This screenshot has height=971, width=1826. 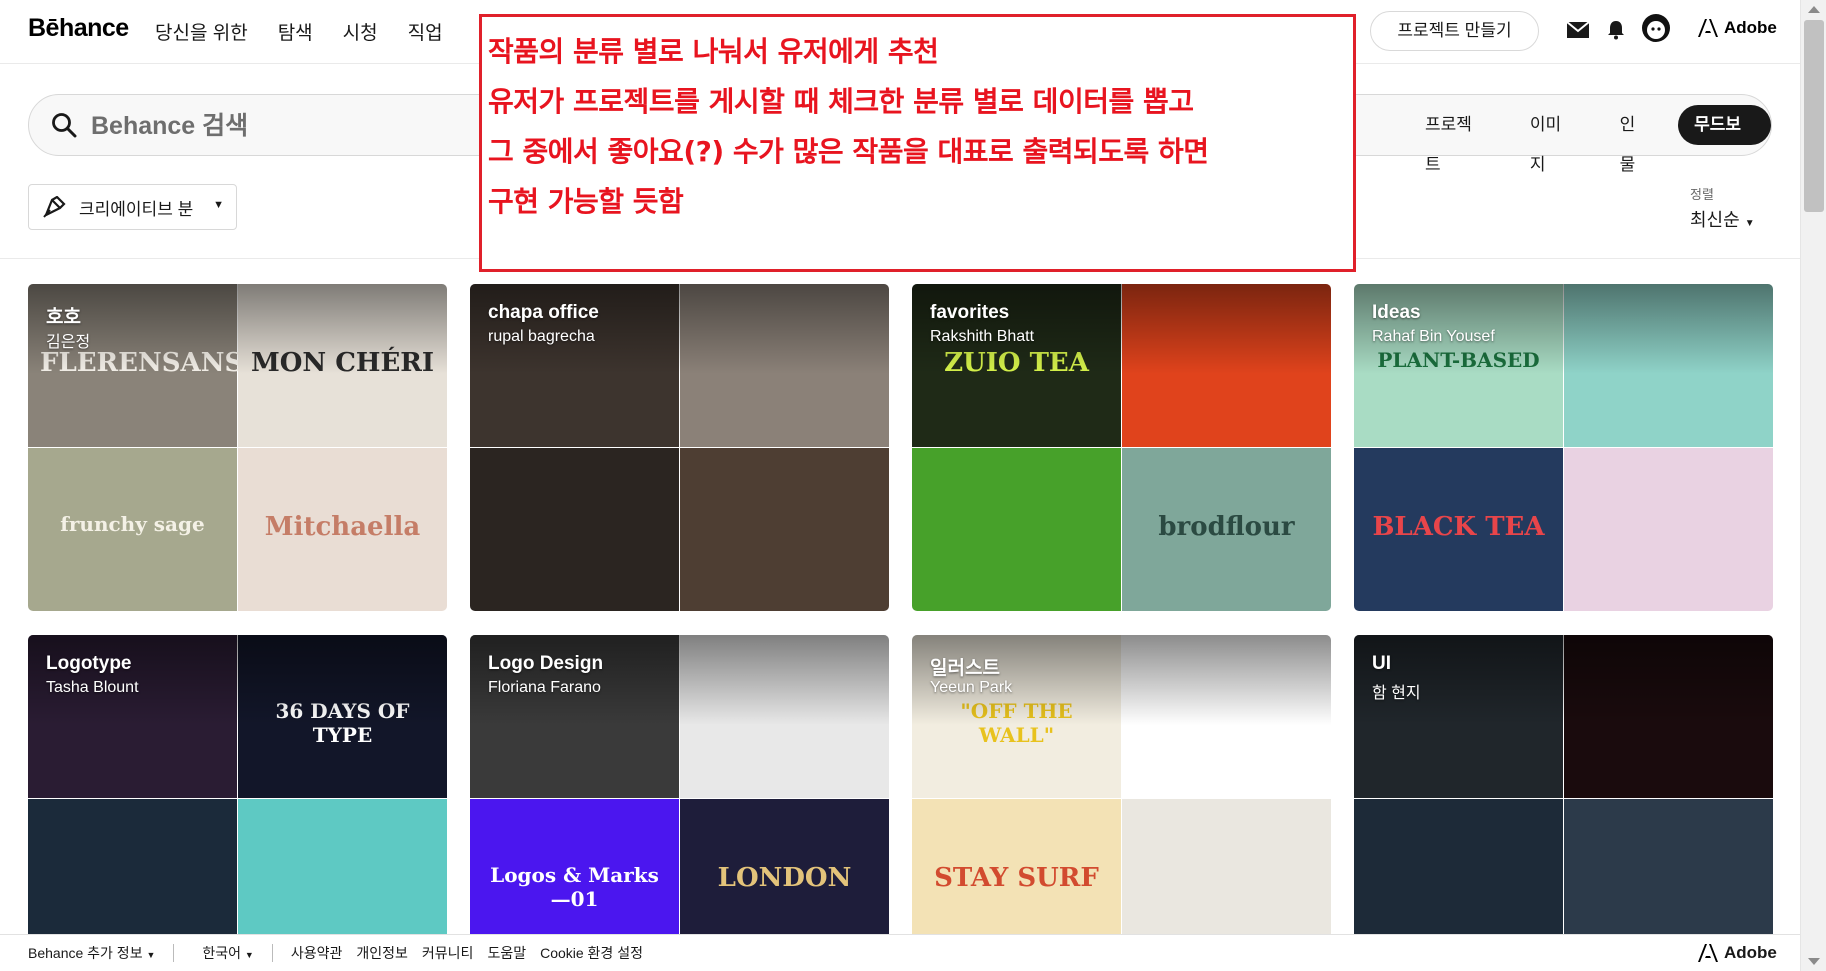 I want to click on footer-adobe-link: Adobe, so click(x=1737, y=953).